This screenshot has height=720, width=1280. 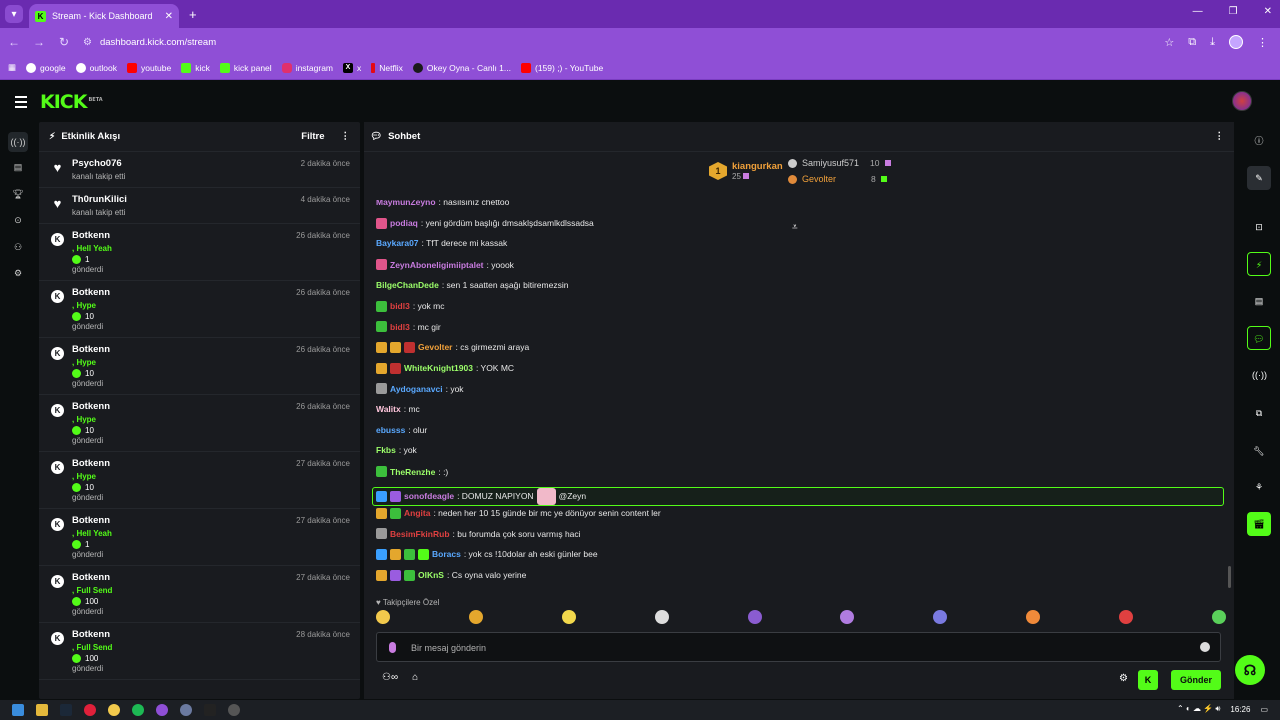 What do you see at coordinates (245, 67) in the screenshot?
I see `bookmark-kick-panel: kick panel` at bounding box center [245, 67].